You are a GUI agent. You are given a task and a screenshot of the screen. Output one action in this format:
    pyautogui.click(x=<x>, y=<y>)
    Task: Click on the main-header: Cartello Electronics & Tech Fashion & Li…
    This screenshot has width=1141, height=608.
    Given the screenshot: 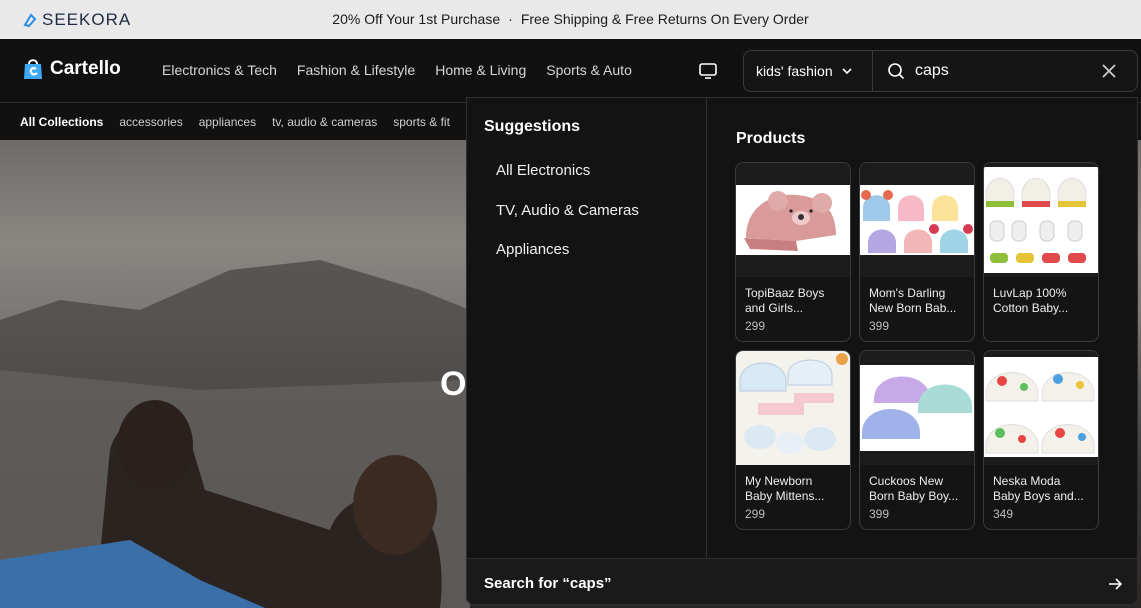 What is the action you would take?
    pyautogui.click(x=570, y=71)
    